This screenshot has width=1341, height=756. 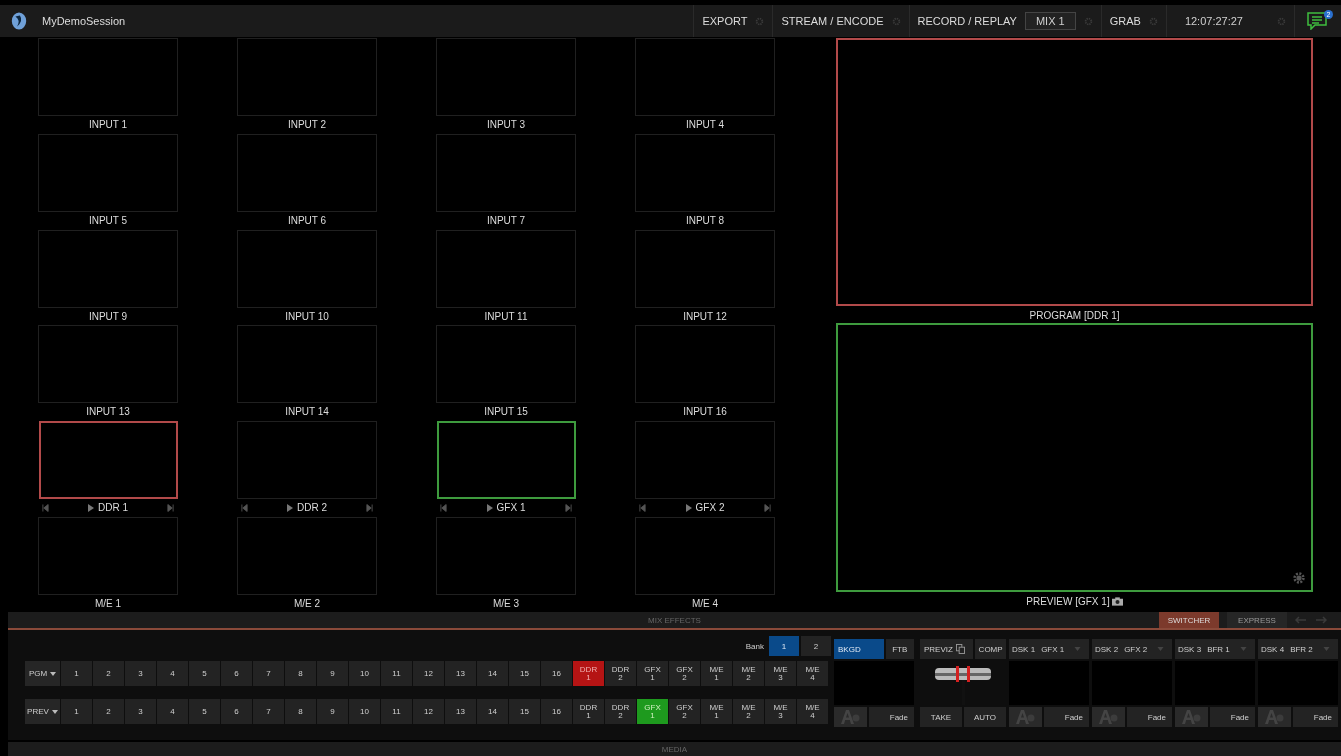 I want to click on menu-item: EXPORT, so click(x=725, y=21).